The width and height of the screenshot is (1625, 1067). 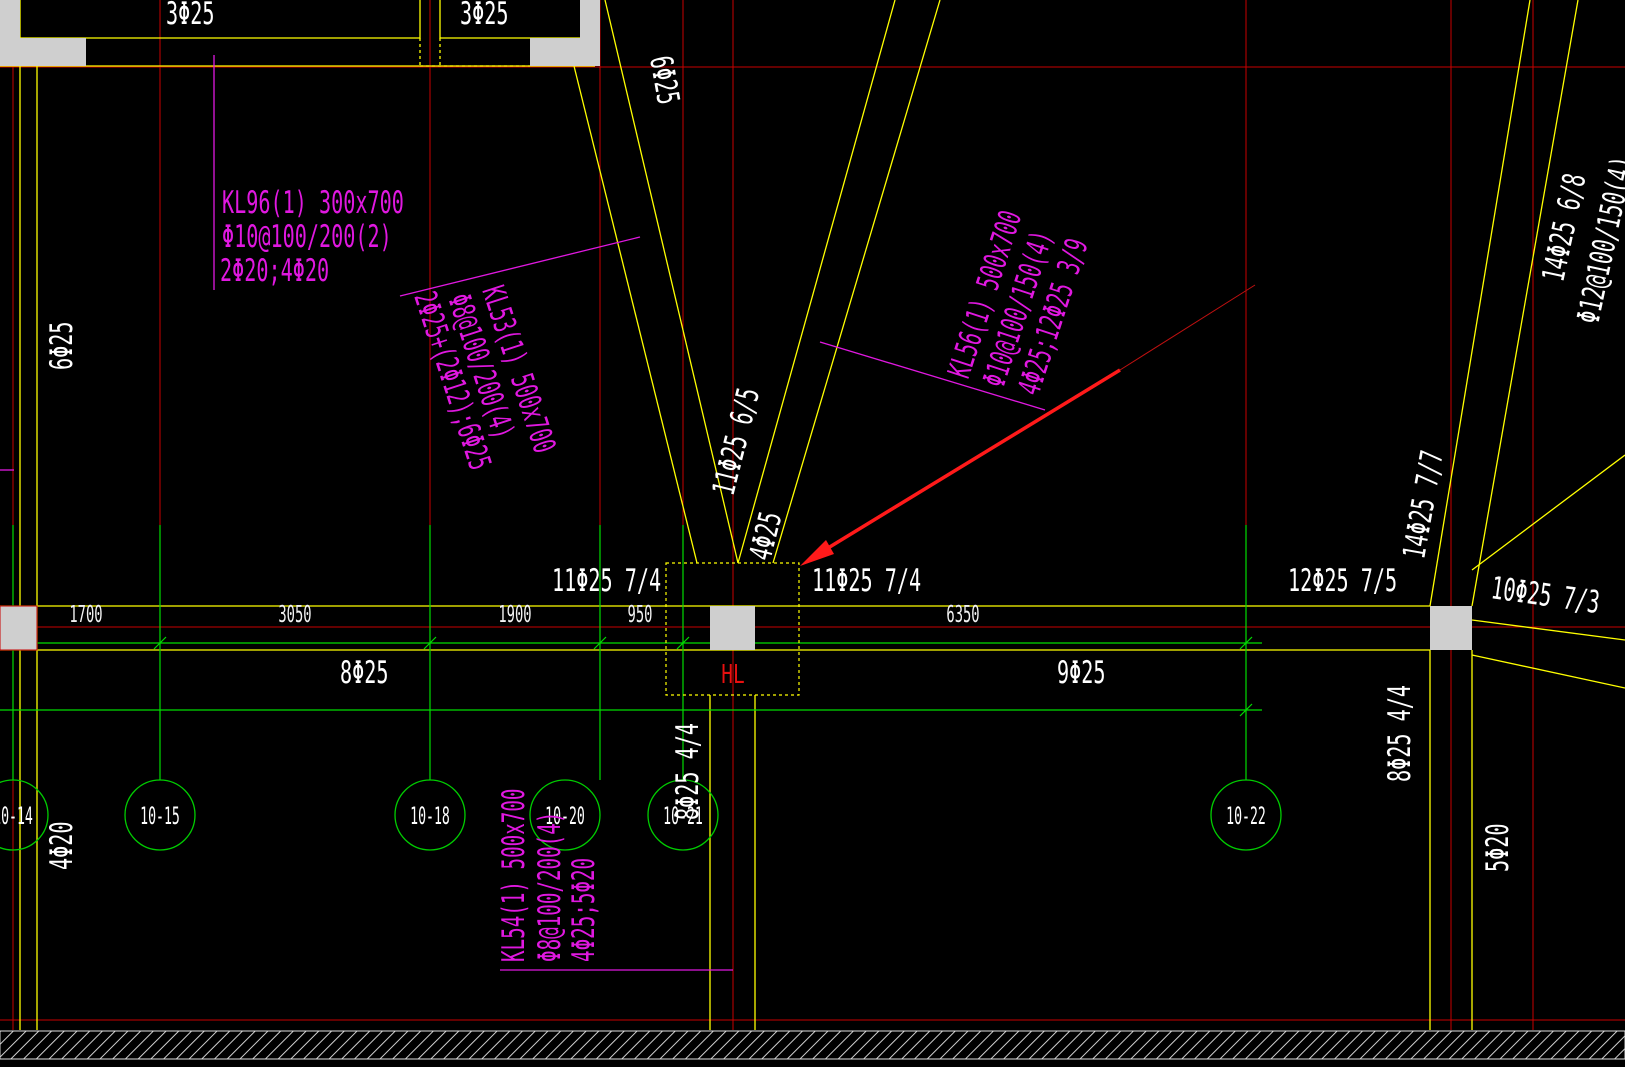 What do you see at coordinates (1401, 733) in the screenshot?
I see `rebar-right-col-below: 8Φ25 4/4` at bounding box center [1401, 733].